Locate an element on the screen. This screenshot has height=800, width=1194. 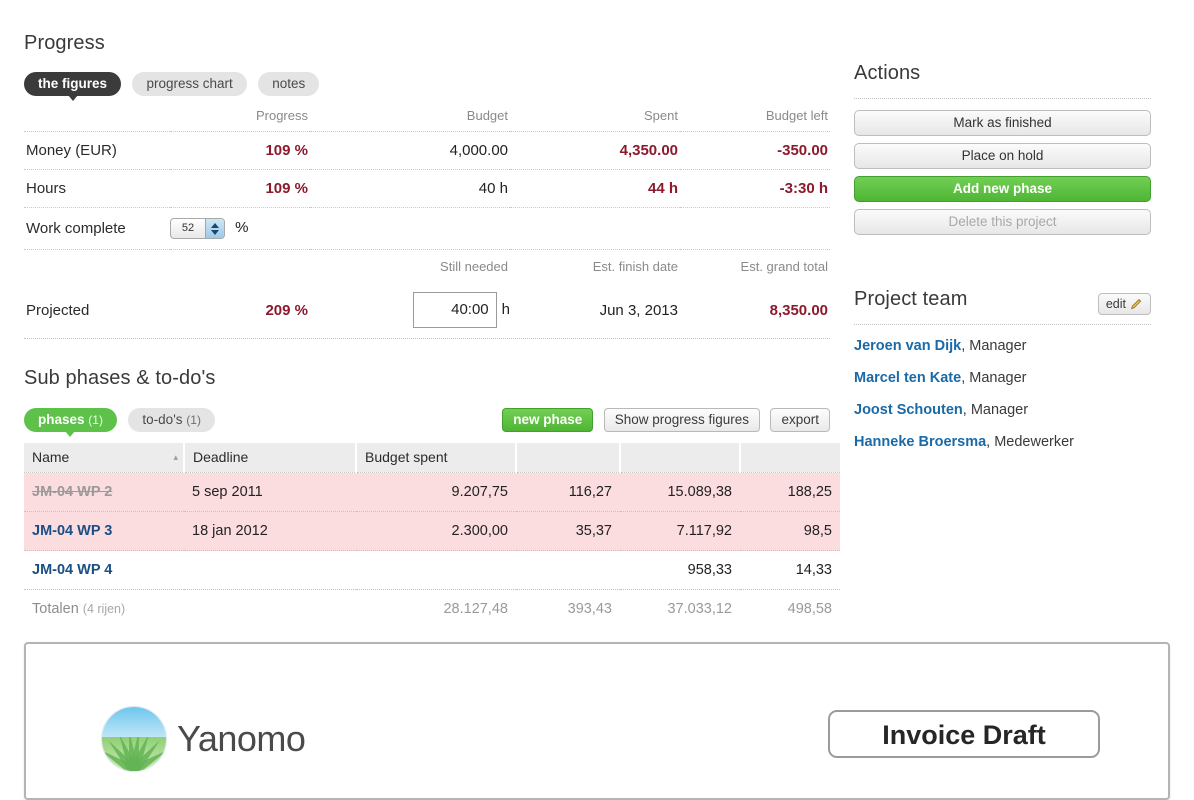
row-money-budget-left: -350.00 is located at coordinates (755, 150).